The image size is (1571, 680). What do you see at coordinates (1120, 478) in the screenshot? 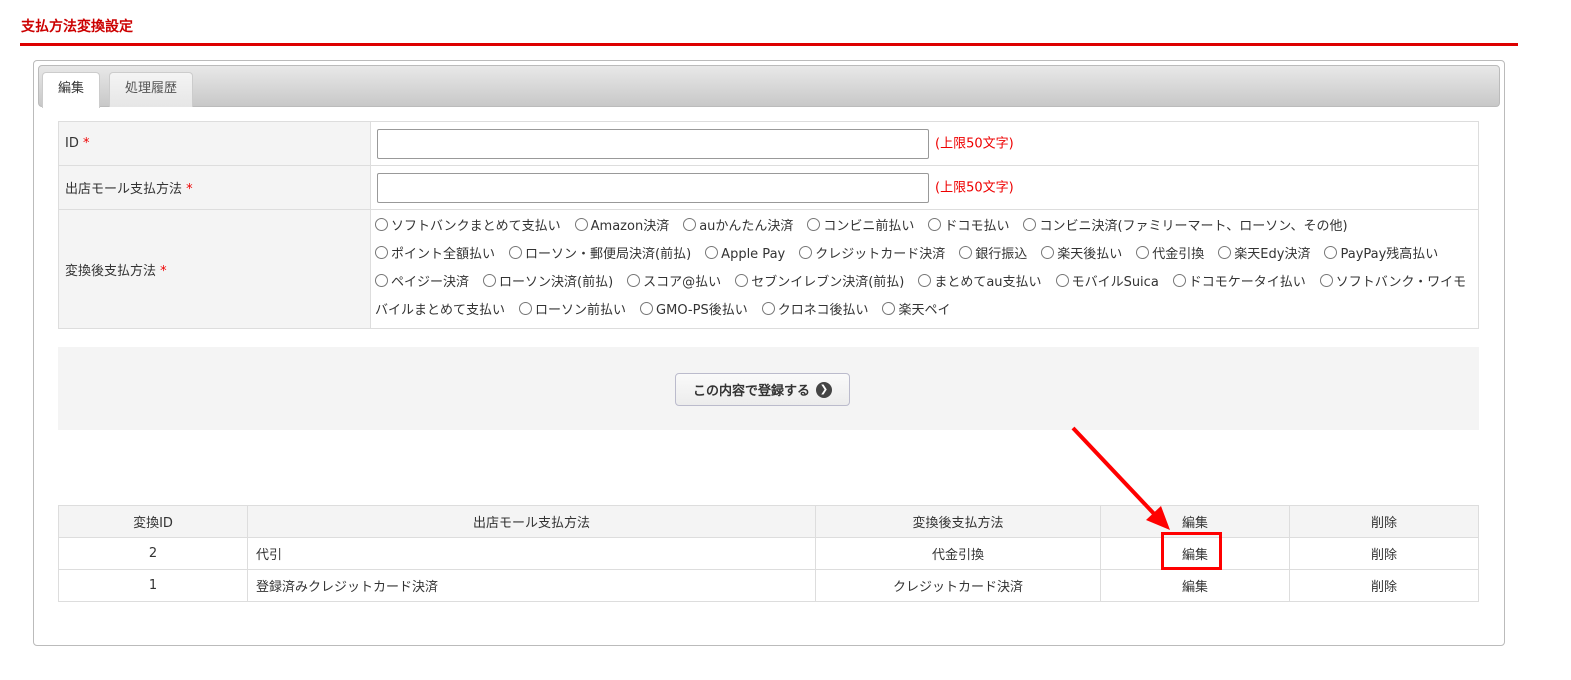
I see `annotation-arrow-icon` at bounding box center [1120, 478].